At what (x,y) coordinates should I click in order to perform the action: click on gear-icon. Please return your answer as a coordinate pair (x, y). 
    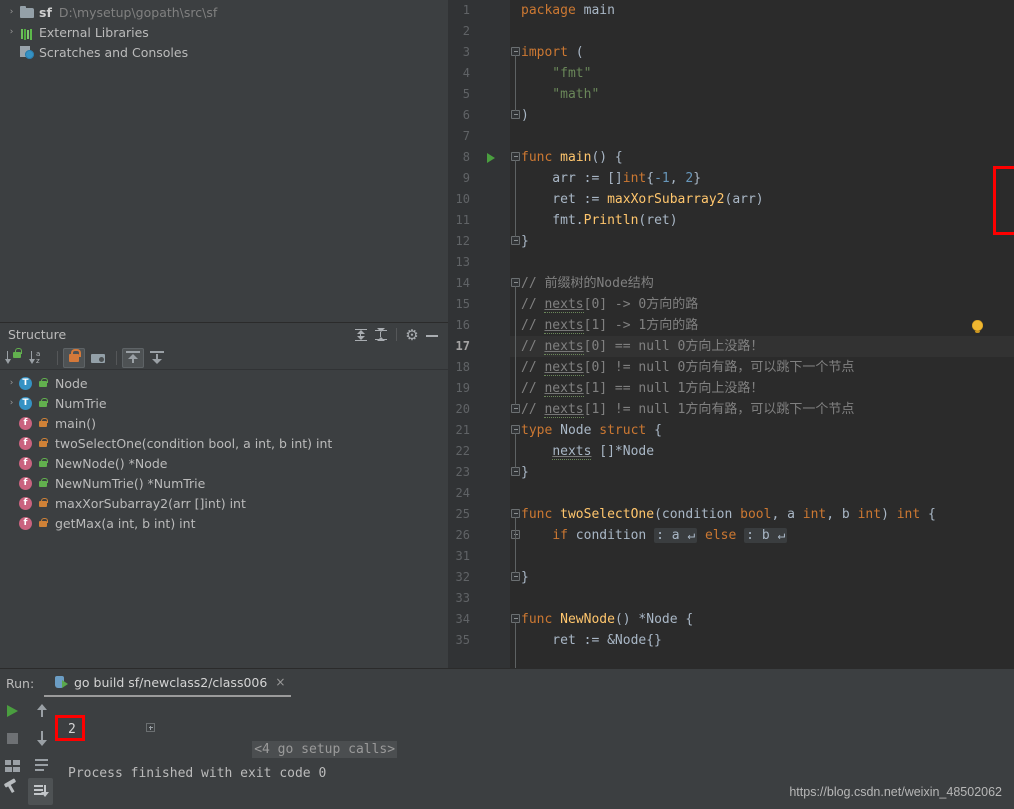
    Looking at the image, I should click on (412, 335).